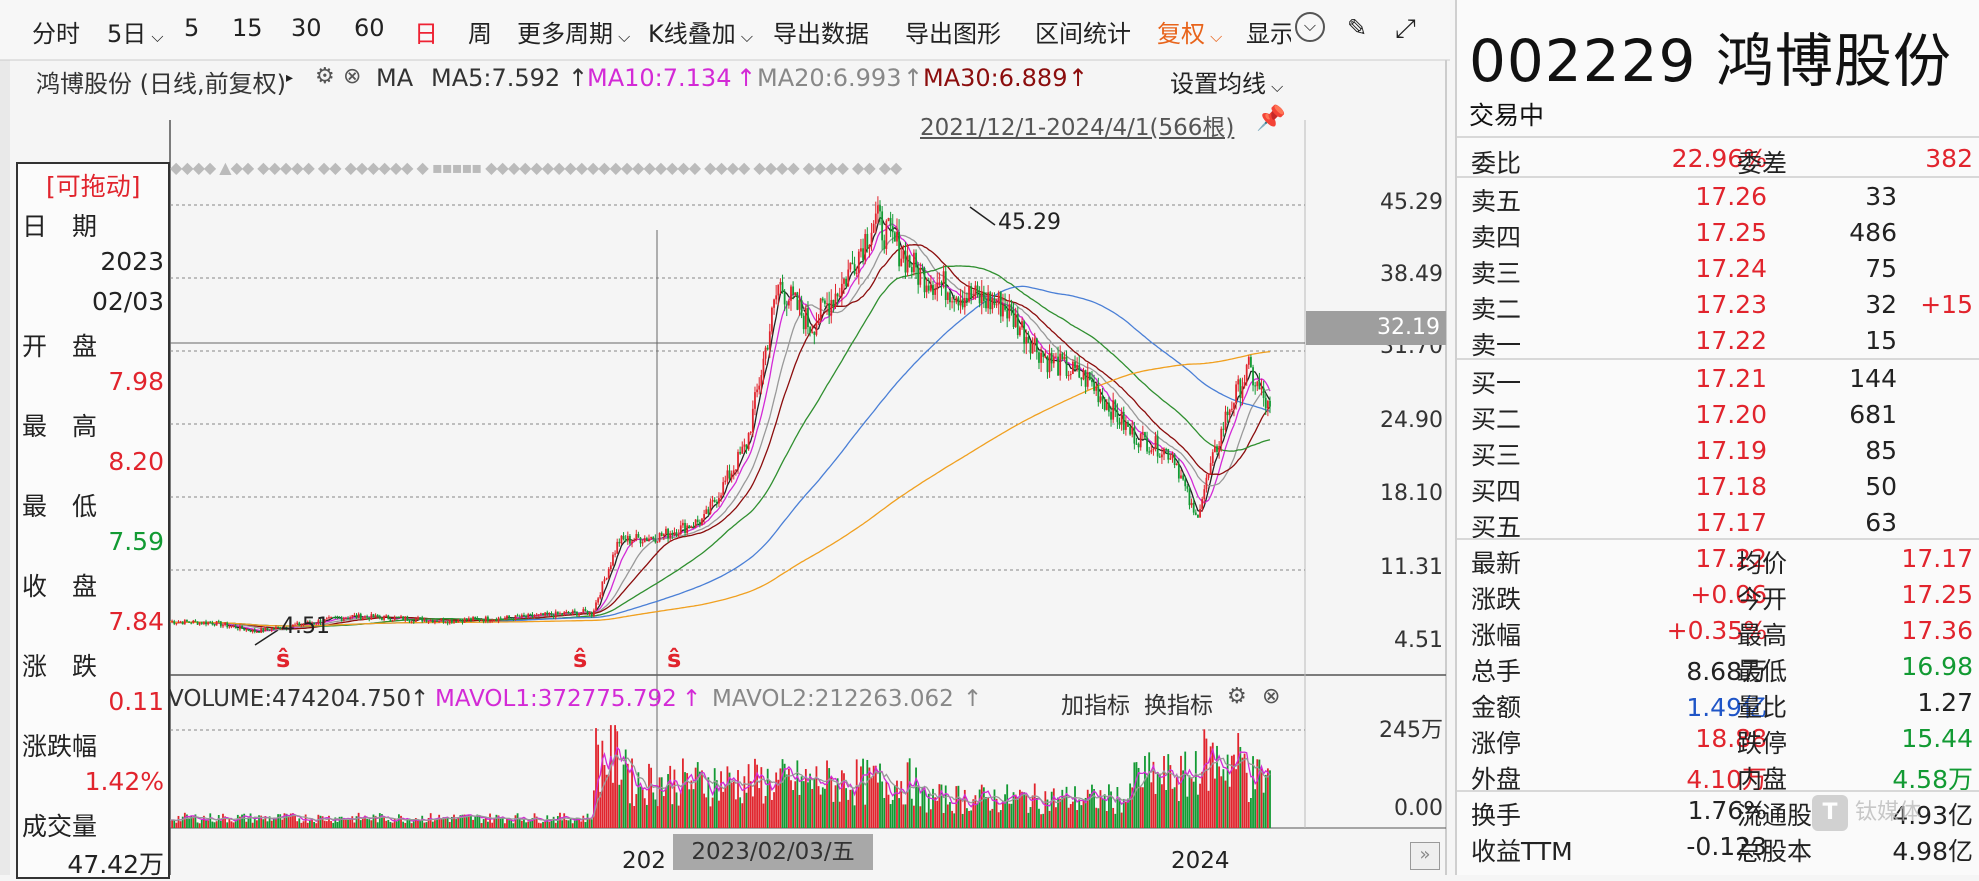 The image size is (1979, 881). What do you see at coordinates (1271, 696) in the screenshot?
I see `close-icon: ⊗` at bounding box center [1271, 696].